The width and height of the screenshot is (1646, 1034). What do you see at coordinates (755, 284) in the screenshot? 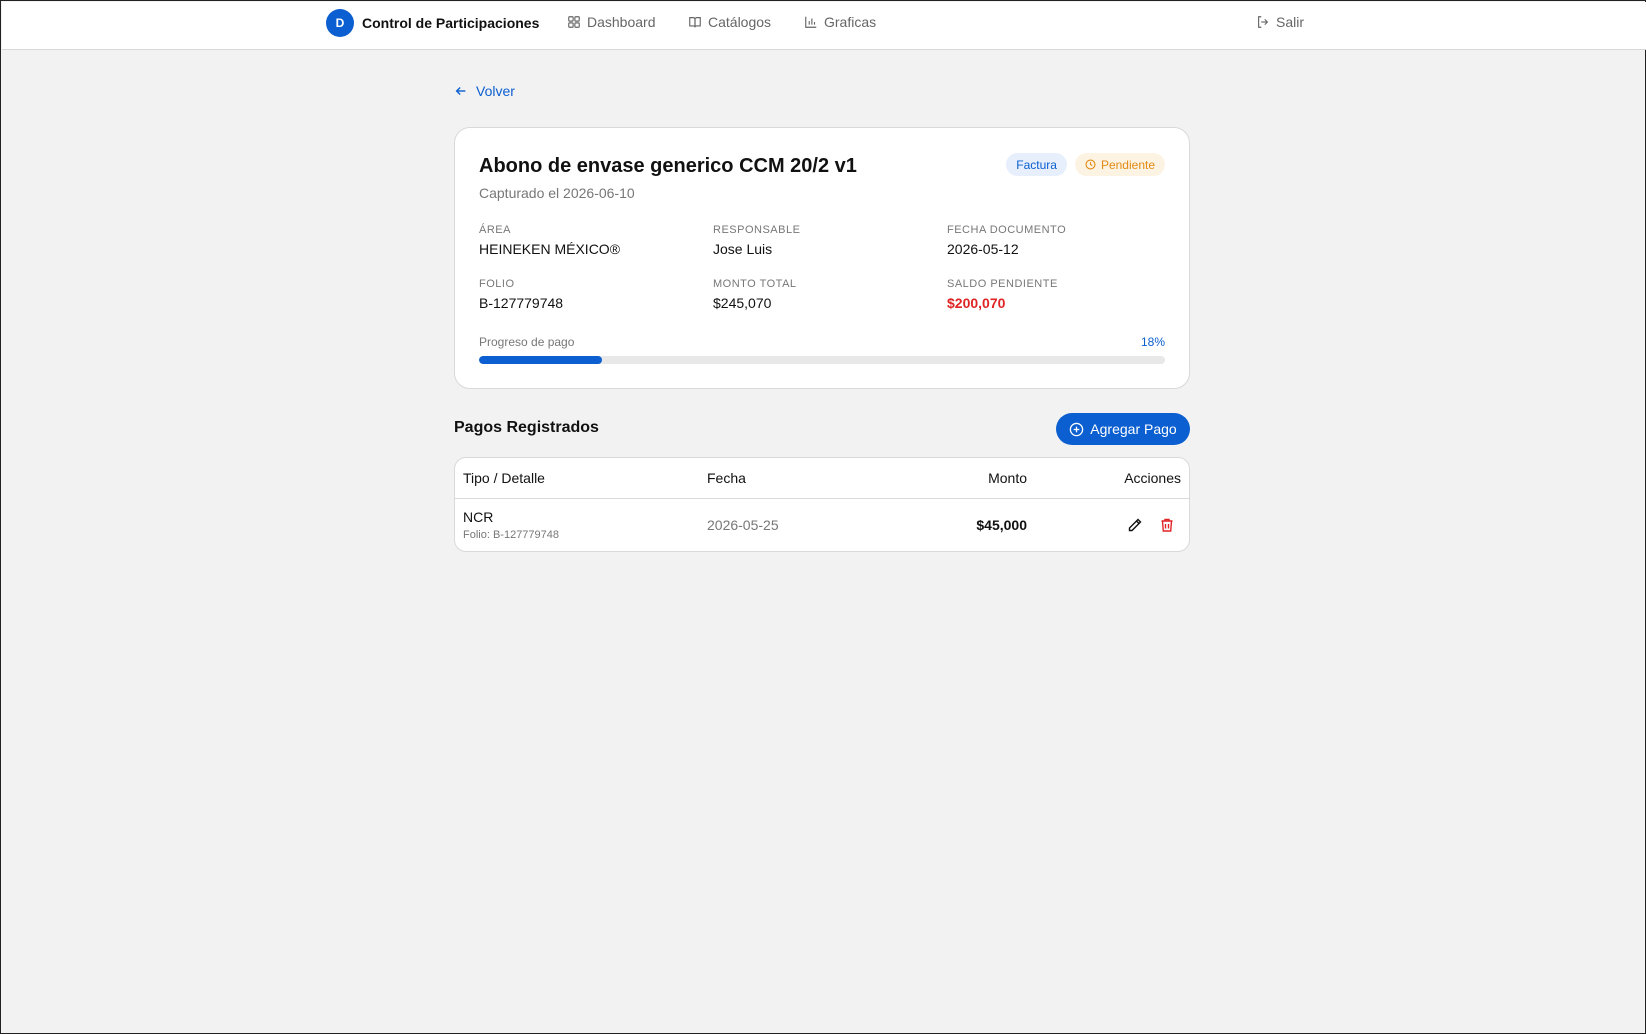
I see `field-label: Monto Total` at bounding box center [755, 284].